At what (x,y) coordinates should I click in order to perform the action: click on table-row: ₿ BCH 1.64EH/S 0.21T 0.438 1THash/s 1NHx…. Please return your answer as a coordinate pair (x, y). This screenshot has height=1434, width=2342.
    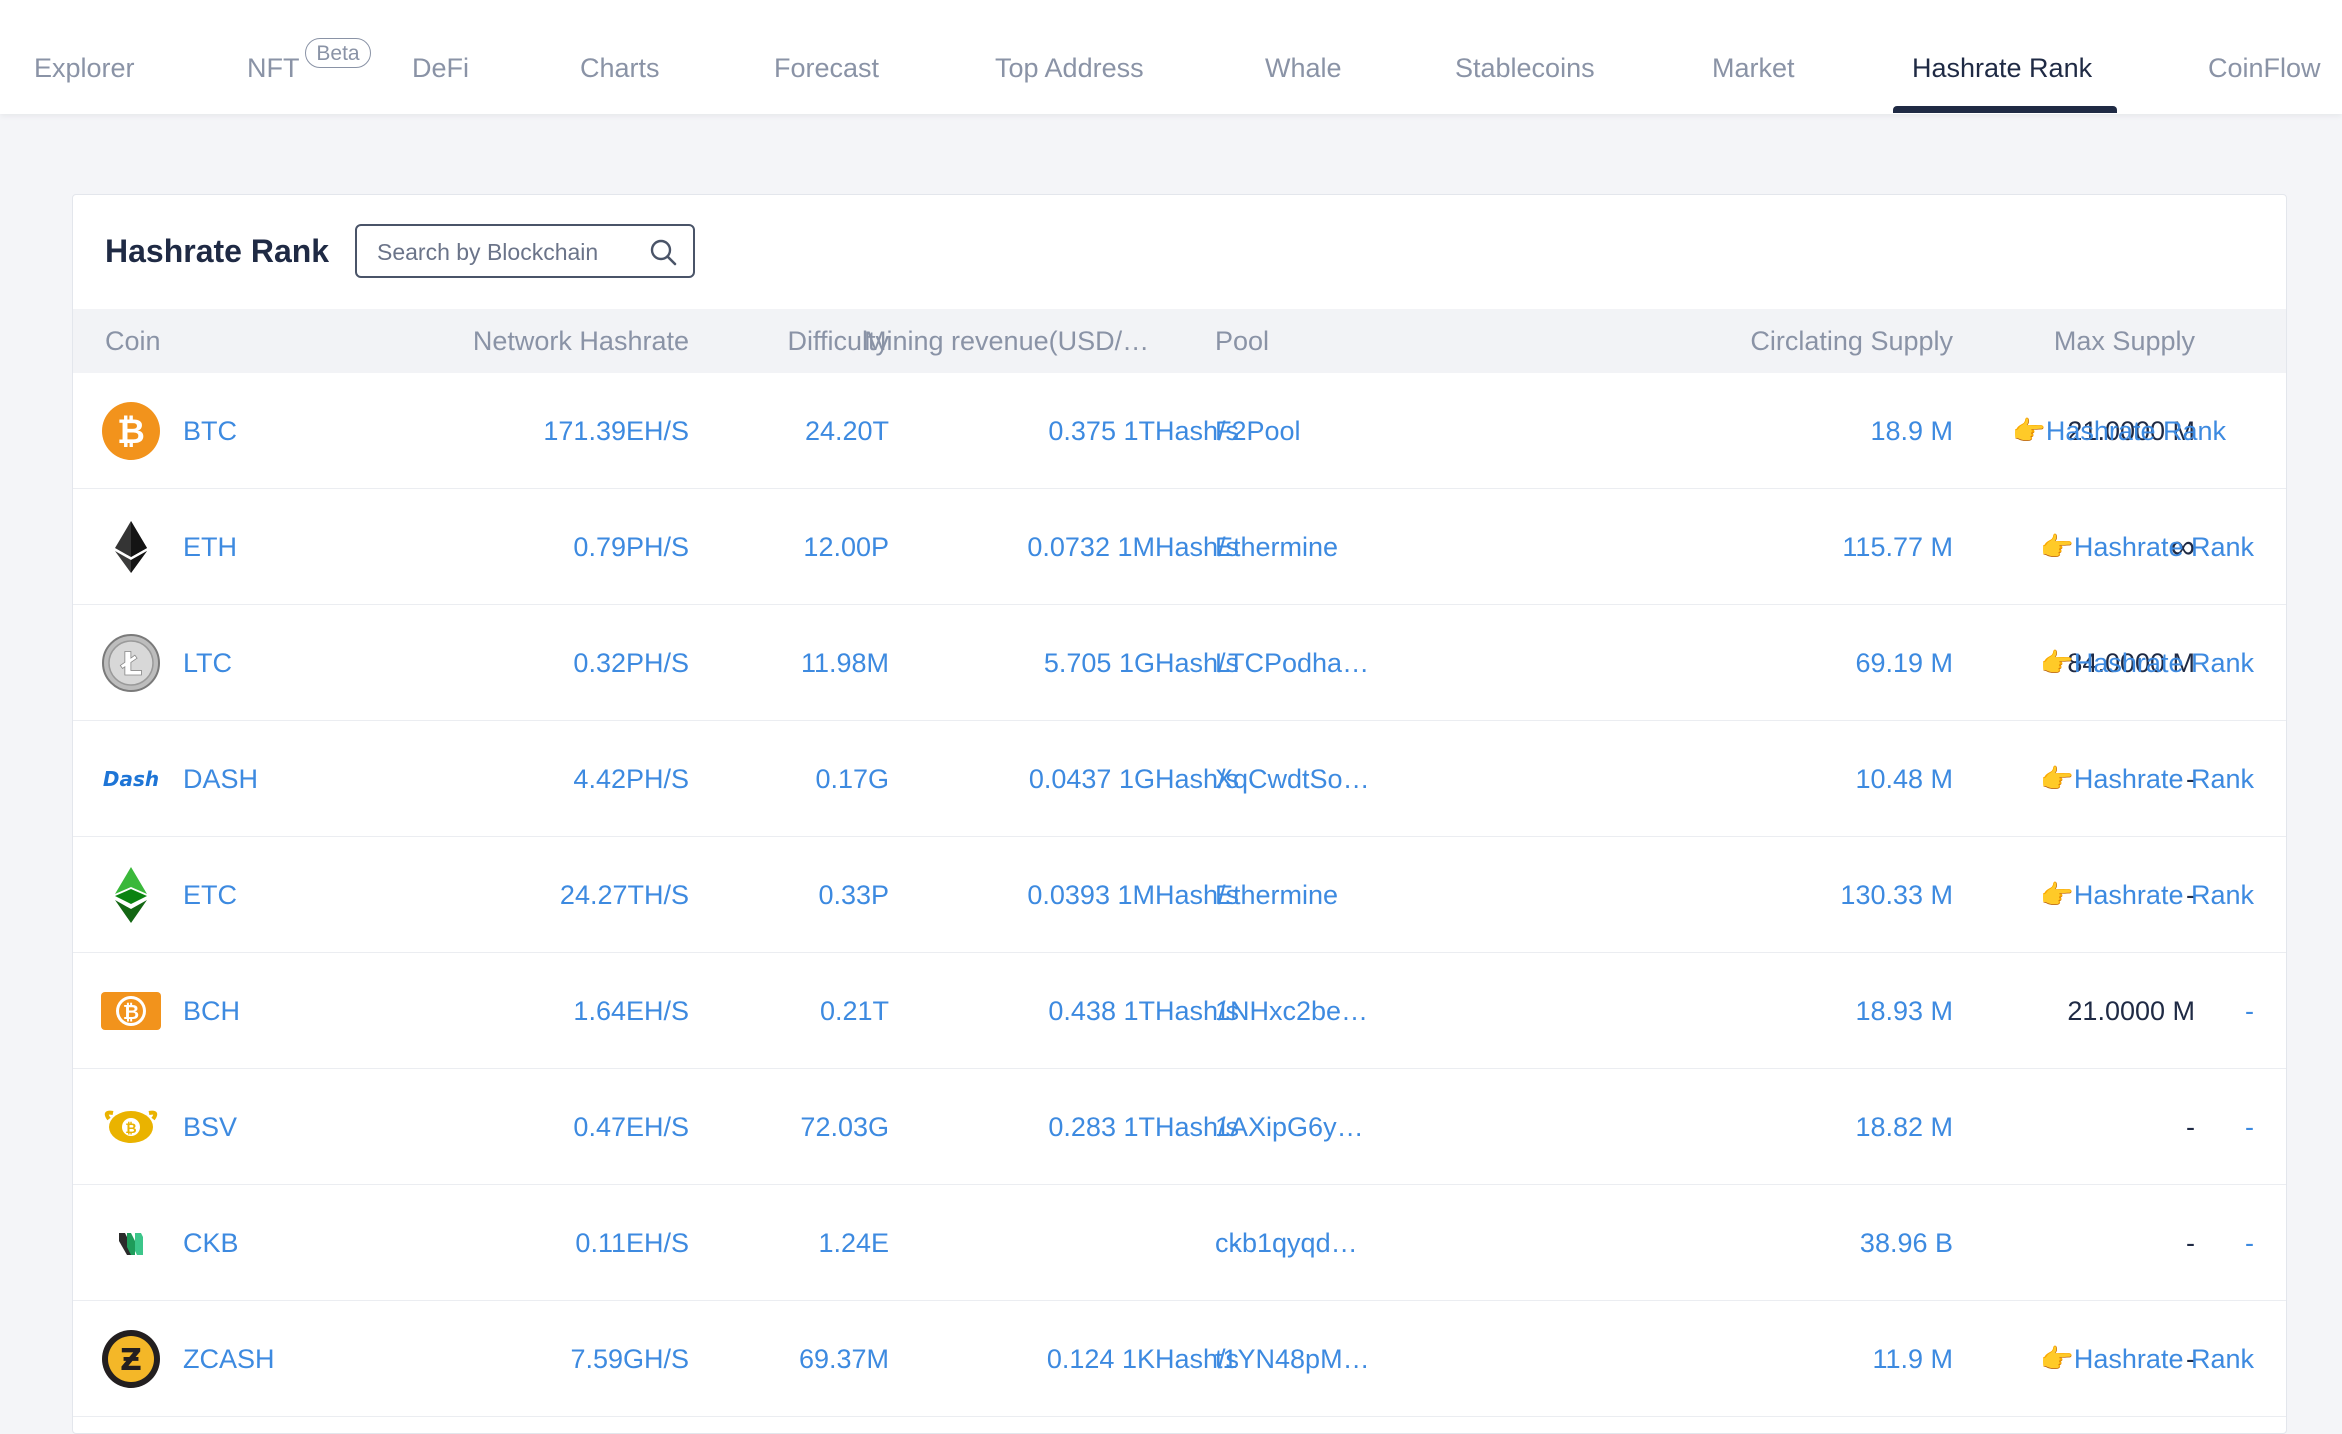
    Looking at the image, I should click on (1179, 1011).